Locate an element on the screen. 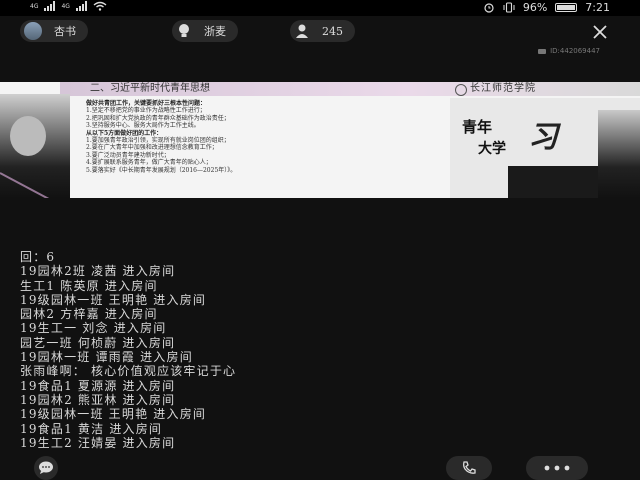  more-dots-icon is located at coordinates (557, 468).